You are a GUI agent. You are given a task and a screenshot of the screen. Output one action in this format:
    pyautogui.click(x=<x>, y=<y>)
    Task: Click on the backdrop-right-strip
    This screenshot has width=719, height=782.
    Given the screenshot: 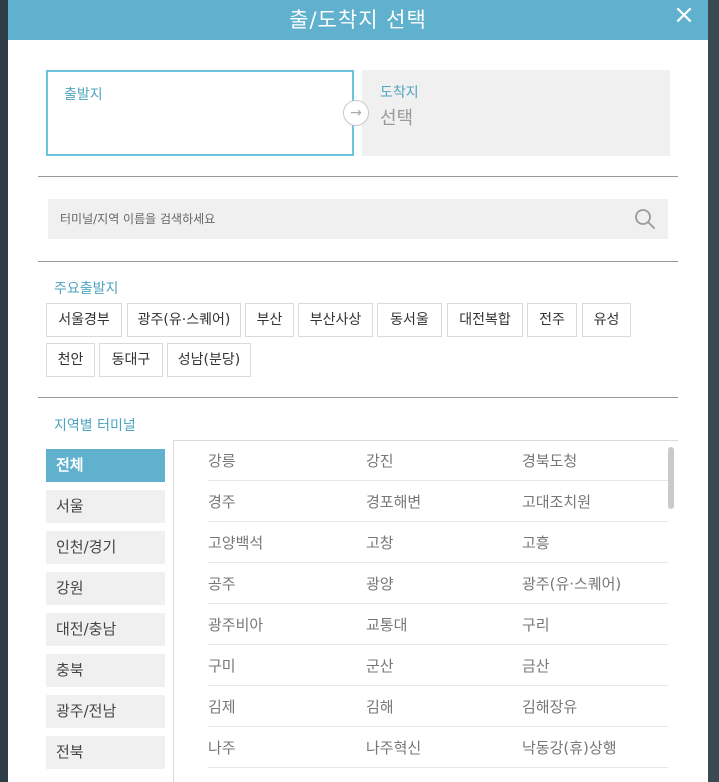 What is the action you would take?
    pyautogui.click(x=713, y=391)
    